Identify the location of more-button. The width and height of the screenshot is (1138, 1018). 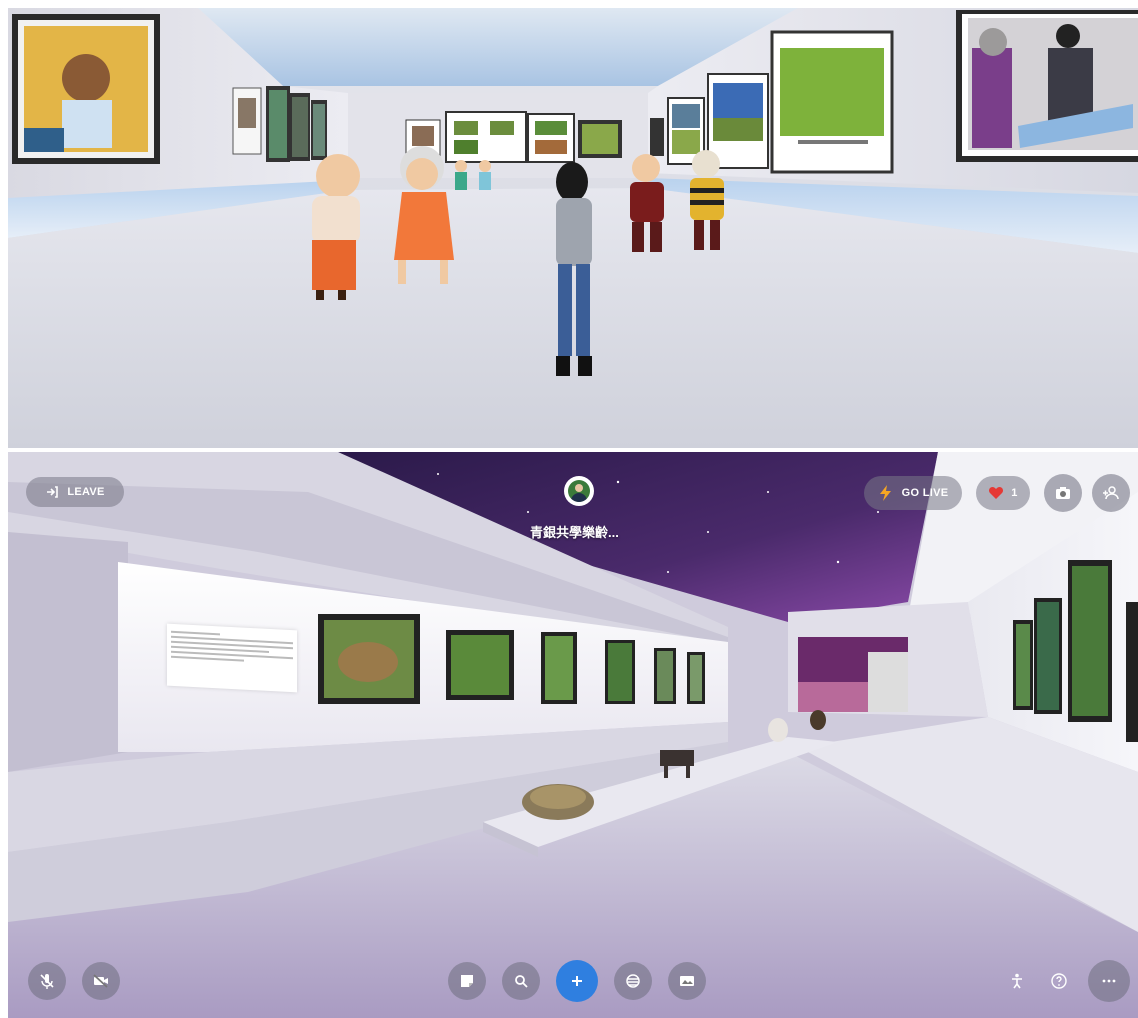
(1109, 981).